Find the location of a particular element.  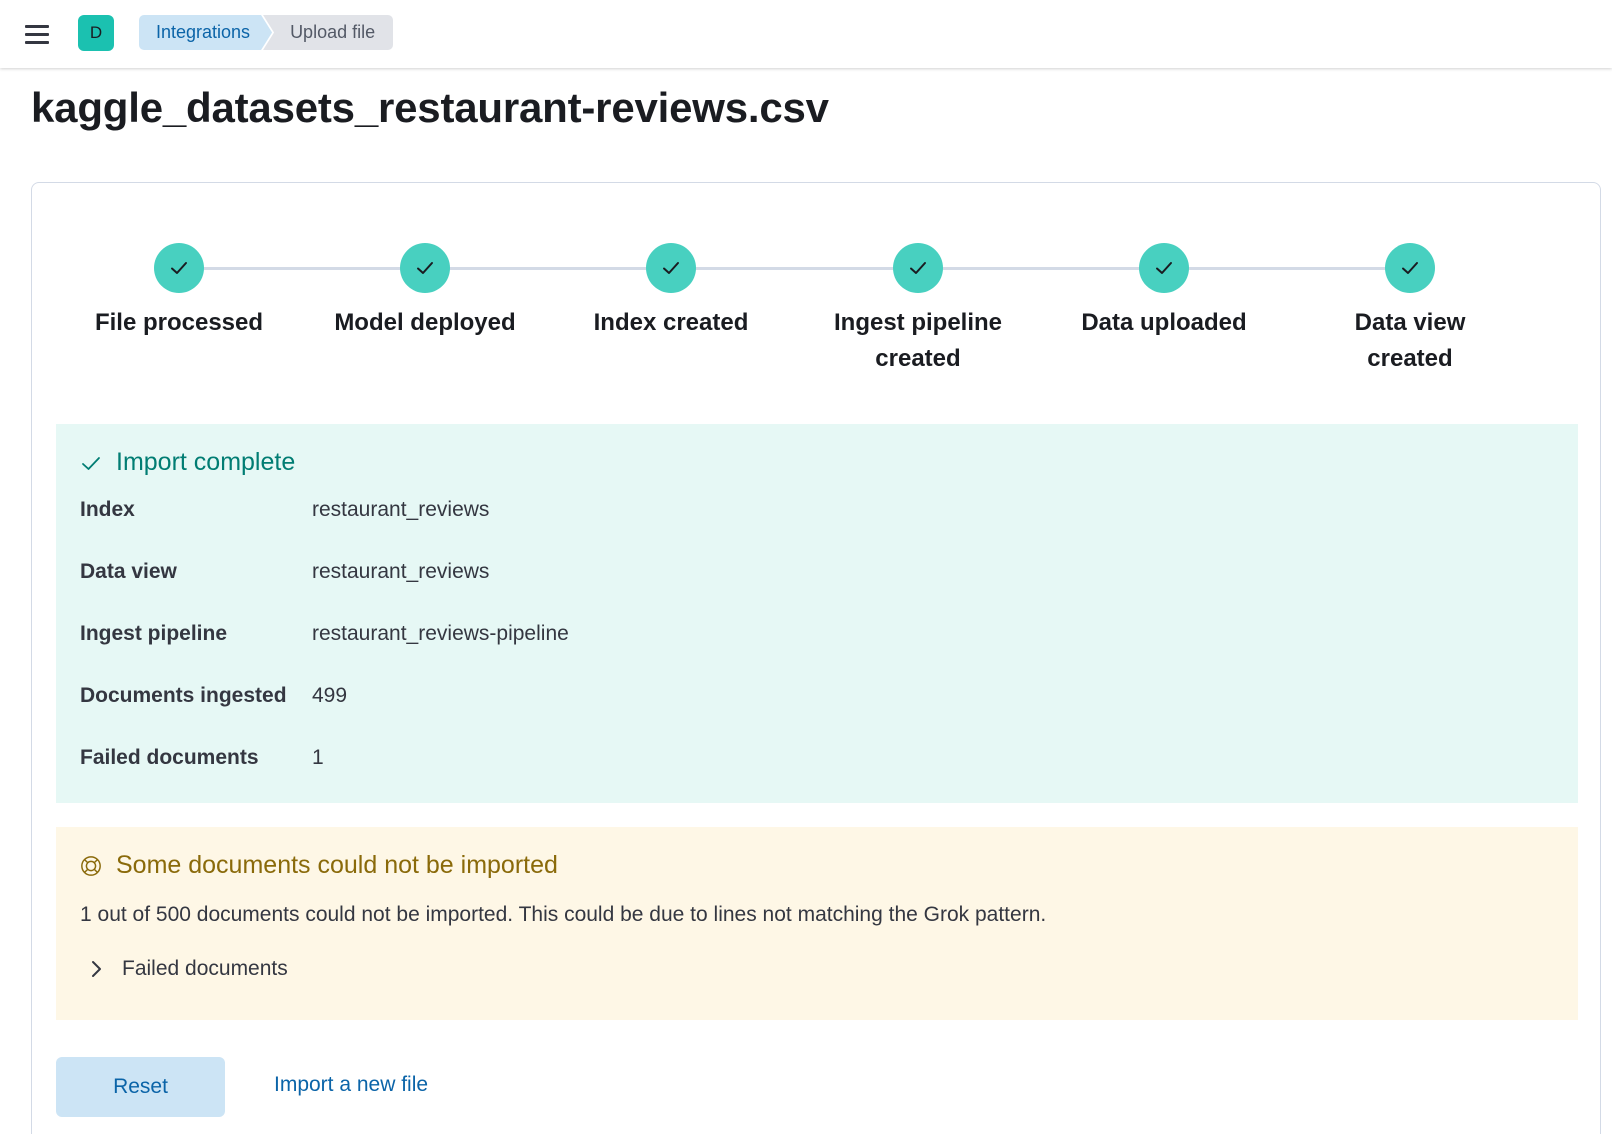

accordion-label: Failed documents is located at coordinates (205, 968).